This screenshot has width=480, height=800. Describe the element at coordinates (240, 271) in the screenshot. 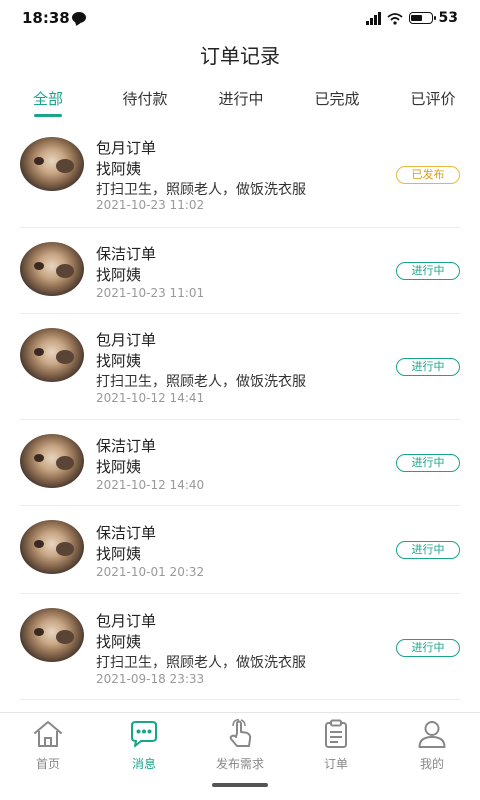

I see `order-item: 保洁订单 找阿姨 2021-10-23 11:01 进行中` at that location.